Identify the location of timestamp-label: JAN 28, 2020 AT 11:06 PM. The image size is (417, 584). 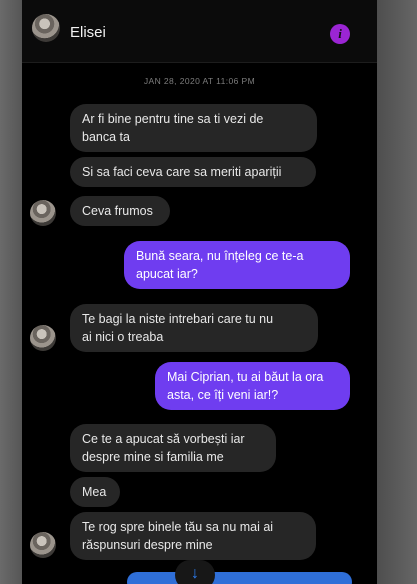
(199, 81).